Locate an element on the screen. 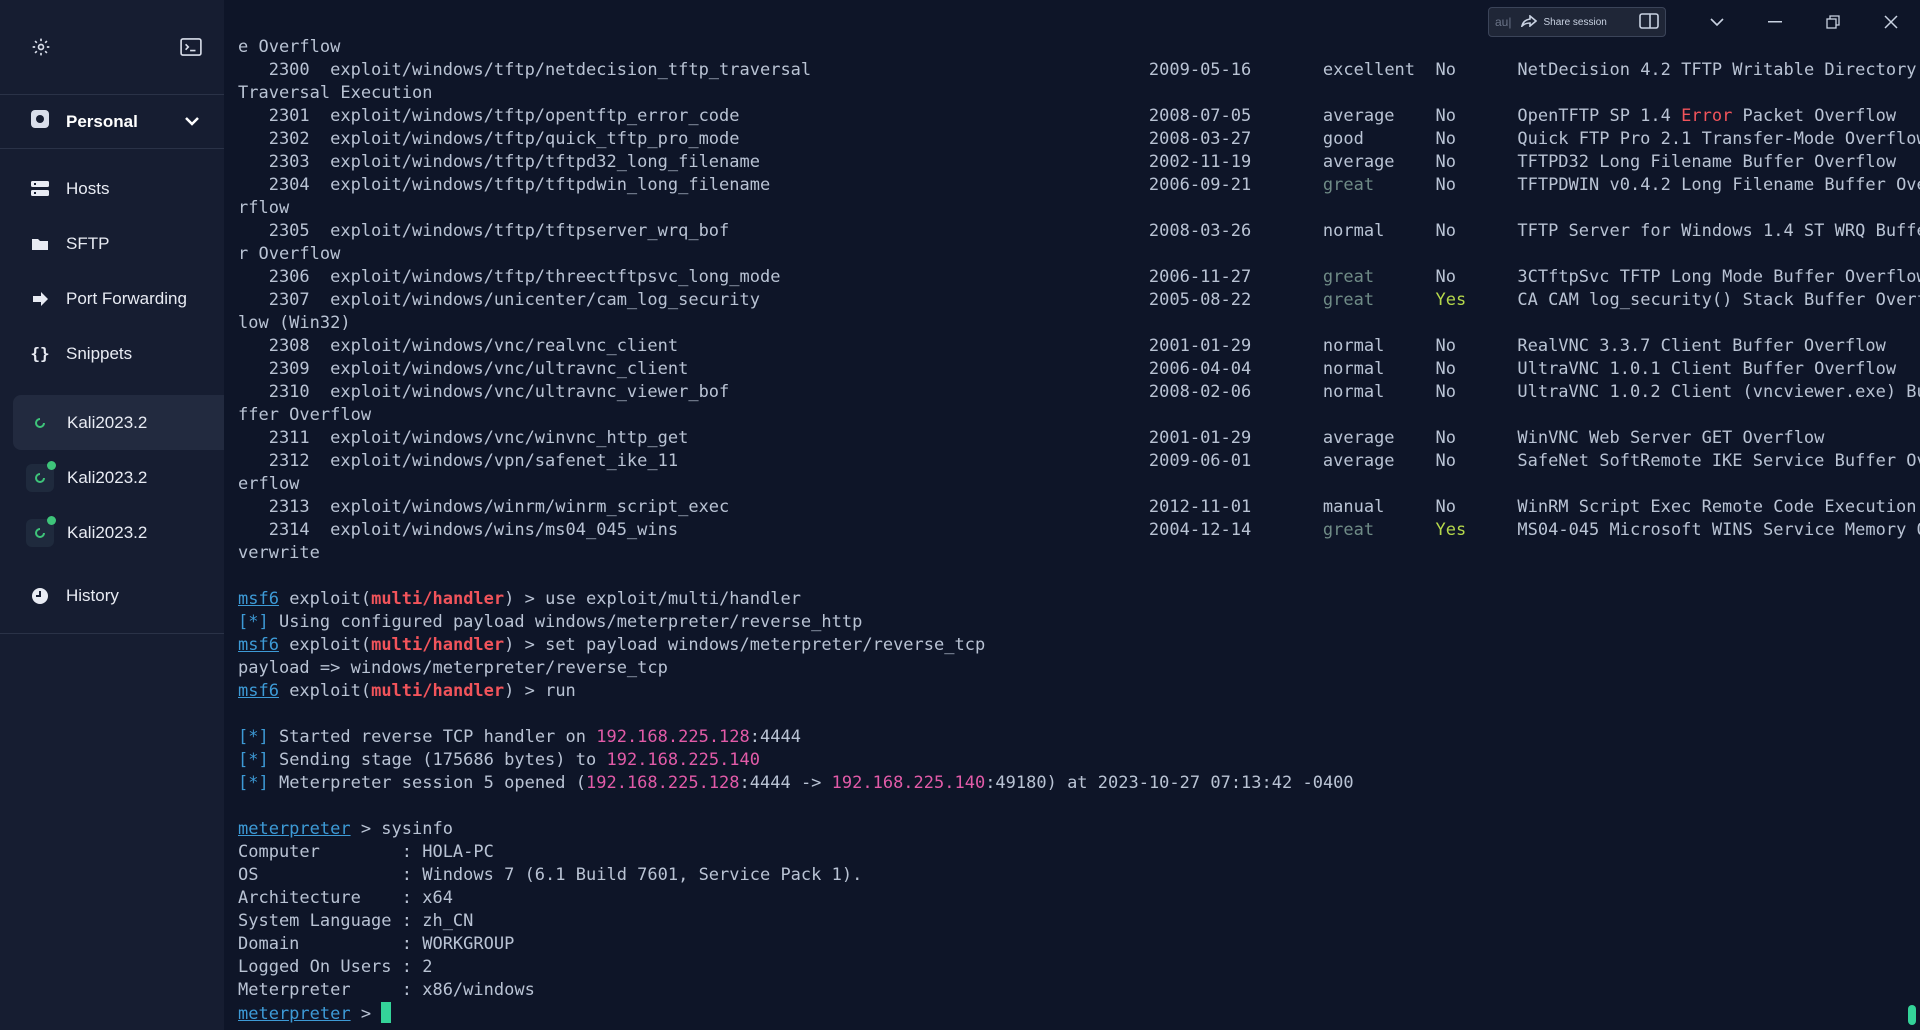  terminal-text-segment: Error is located at coordinates (1707, 116).